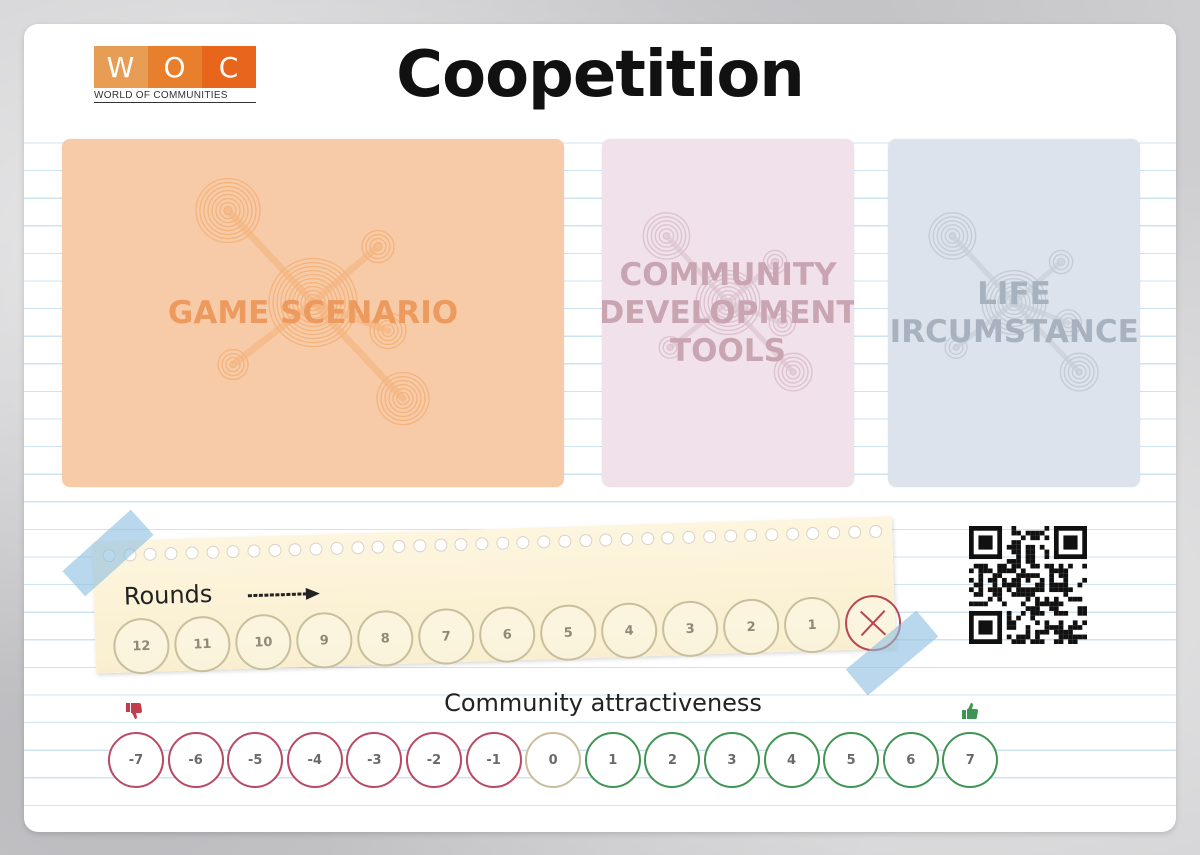 The height and width of the screenshot is (855, 1200). I want to click on card-label-game-scenario: GAME SCENARIO, so click(313, 313).